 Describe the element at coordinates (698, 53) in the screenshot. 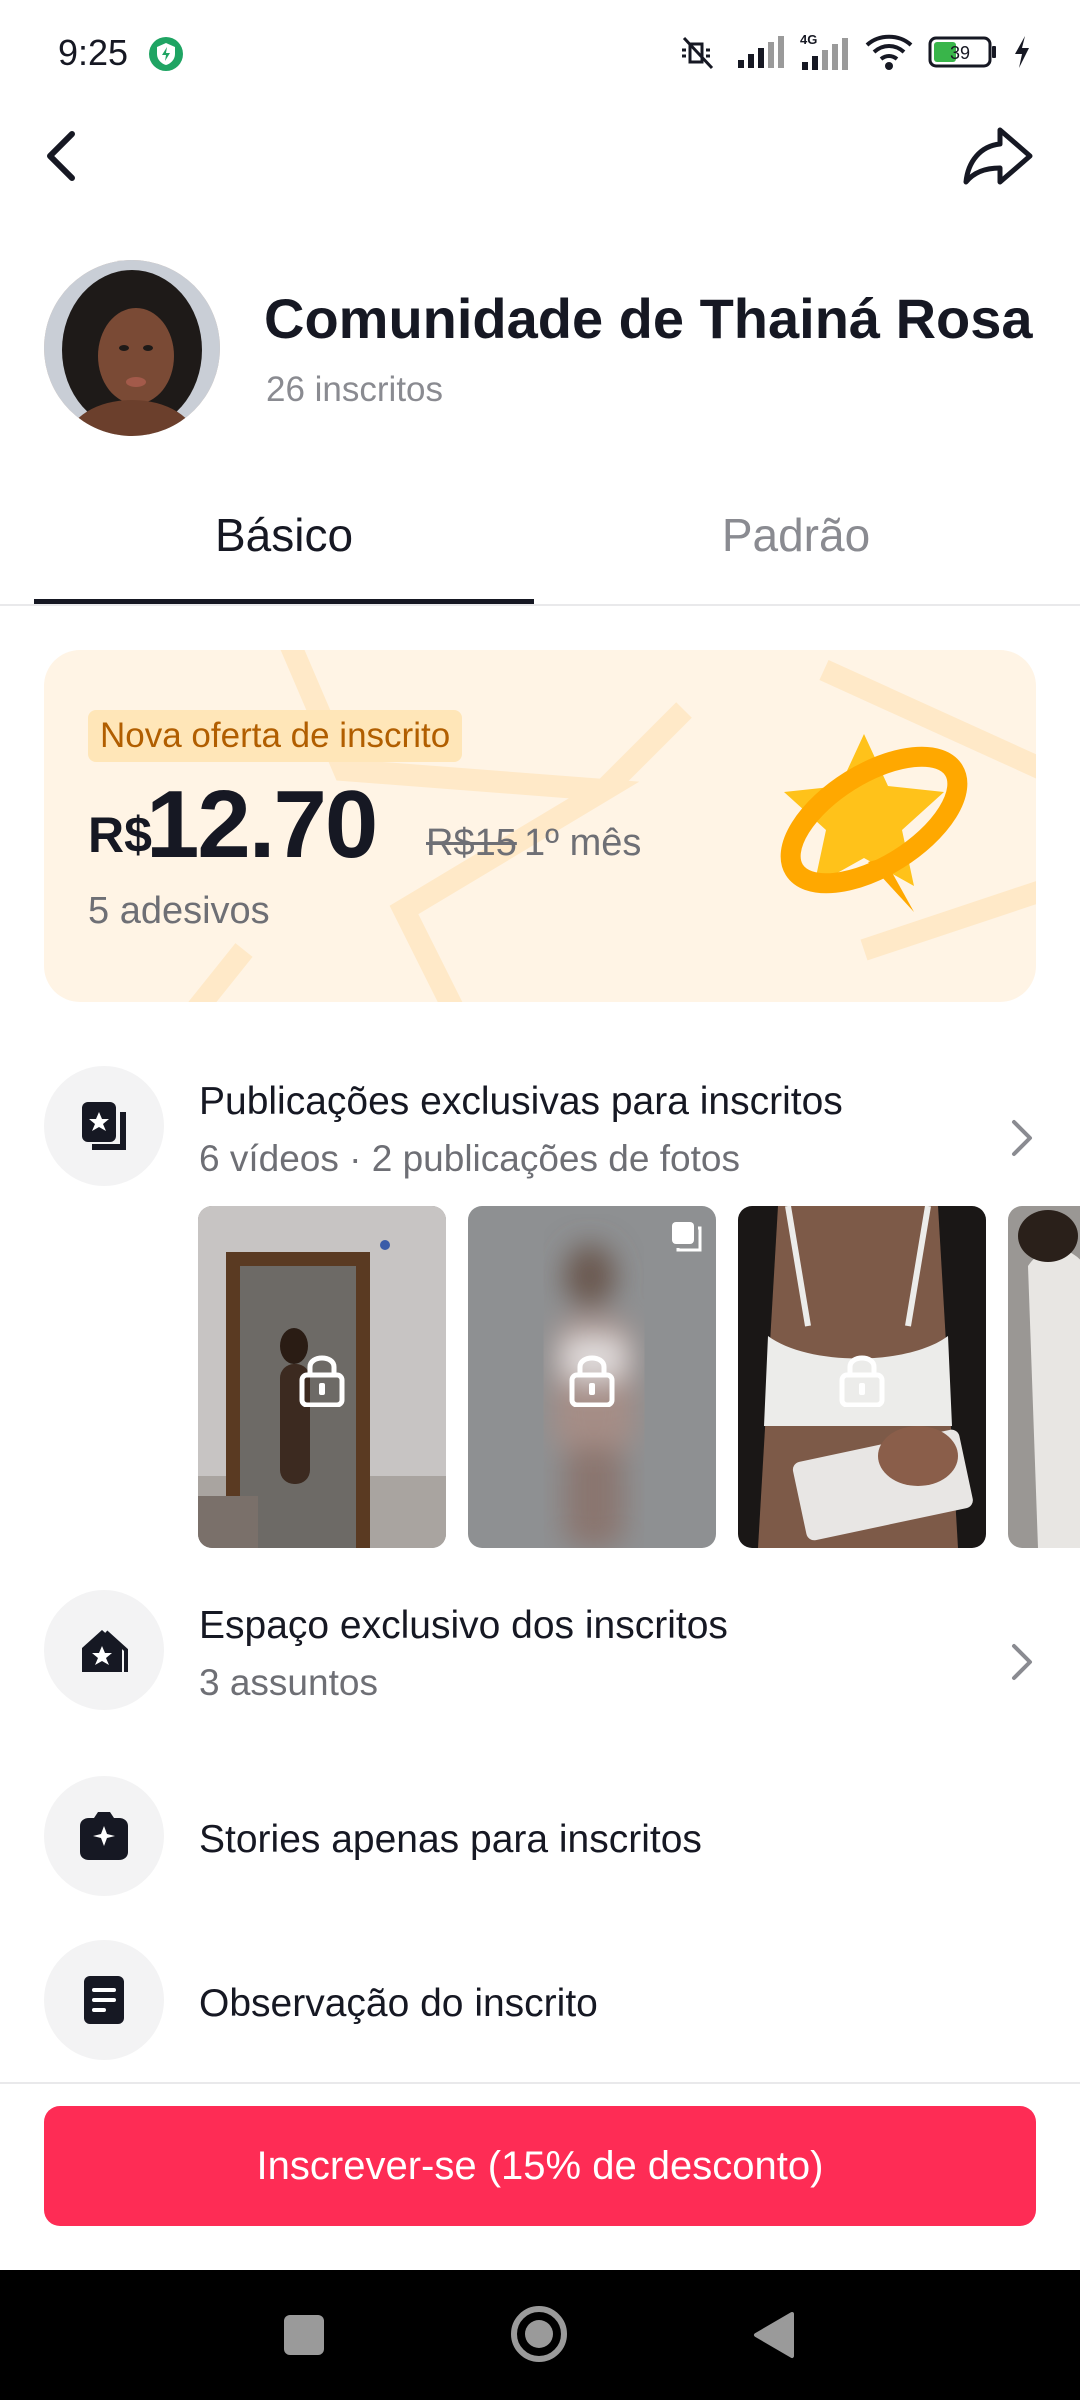

I see `mute-icon` at that location.